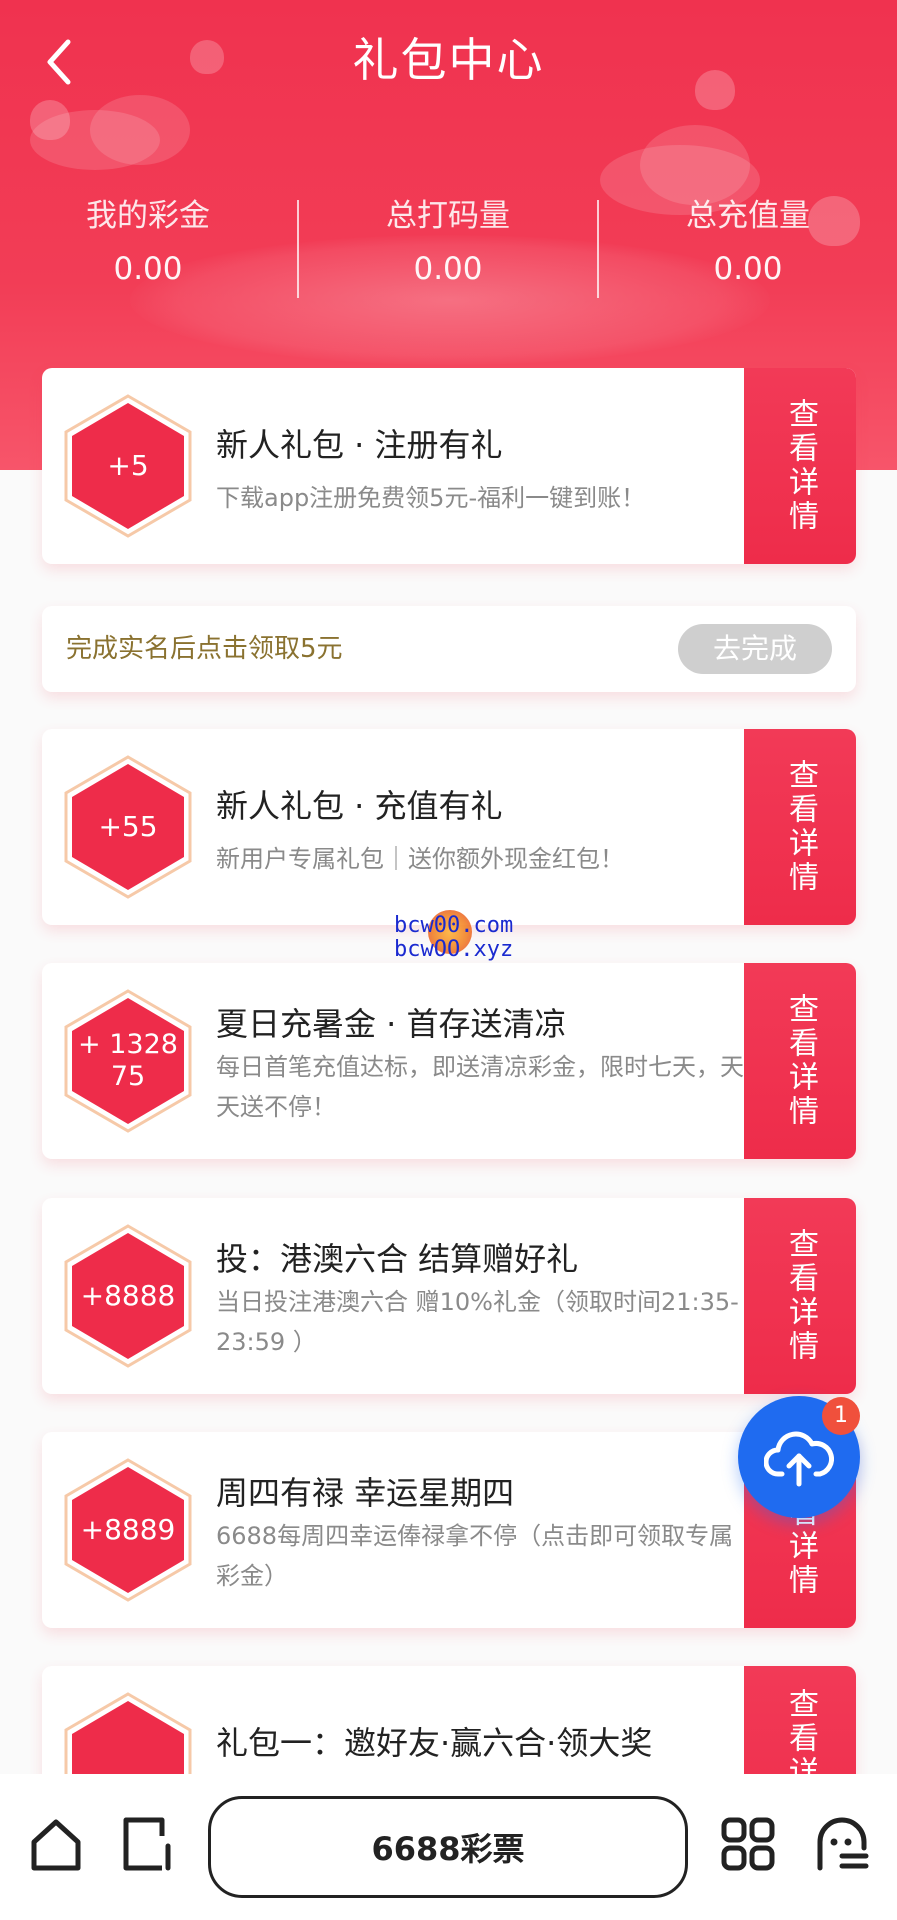  I want to click on gift-amount-line: + 1328, so click(128, 1044).